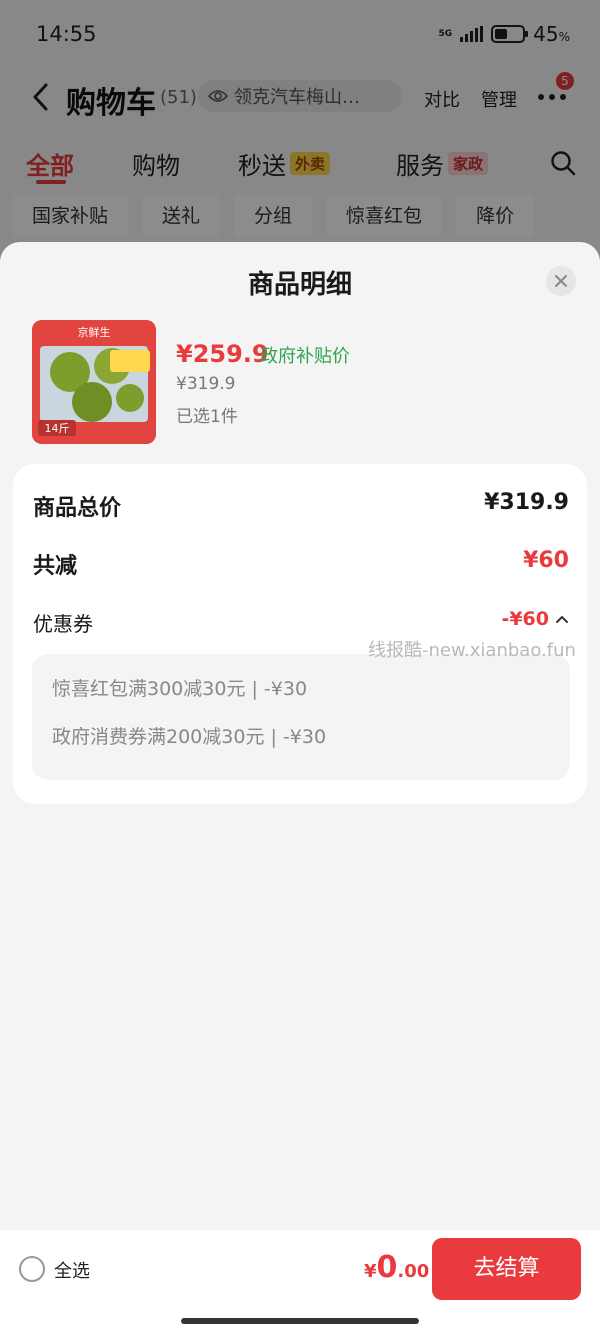 The image size is (600, 1333). I want to click on coupon-toggle: -¥60, so click(535, 619).